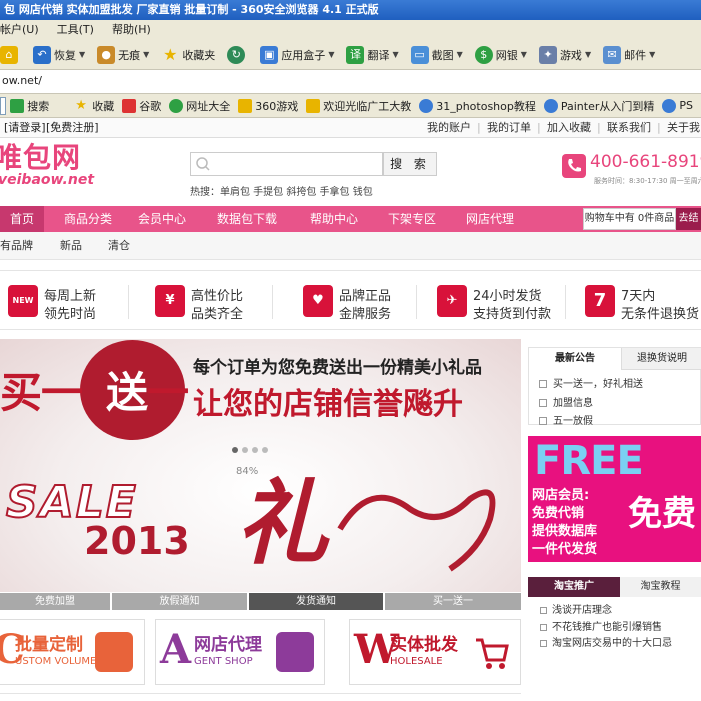 This screenshot has width=701, height=701. I want to click on fav-item-google: 谷歌, so click(141, 106).